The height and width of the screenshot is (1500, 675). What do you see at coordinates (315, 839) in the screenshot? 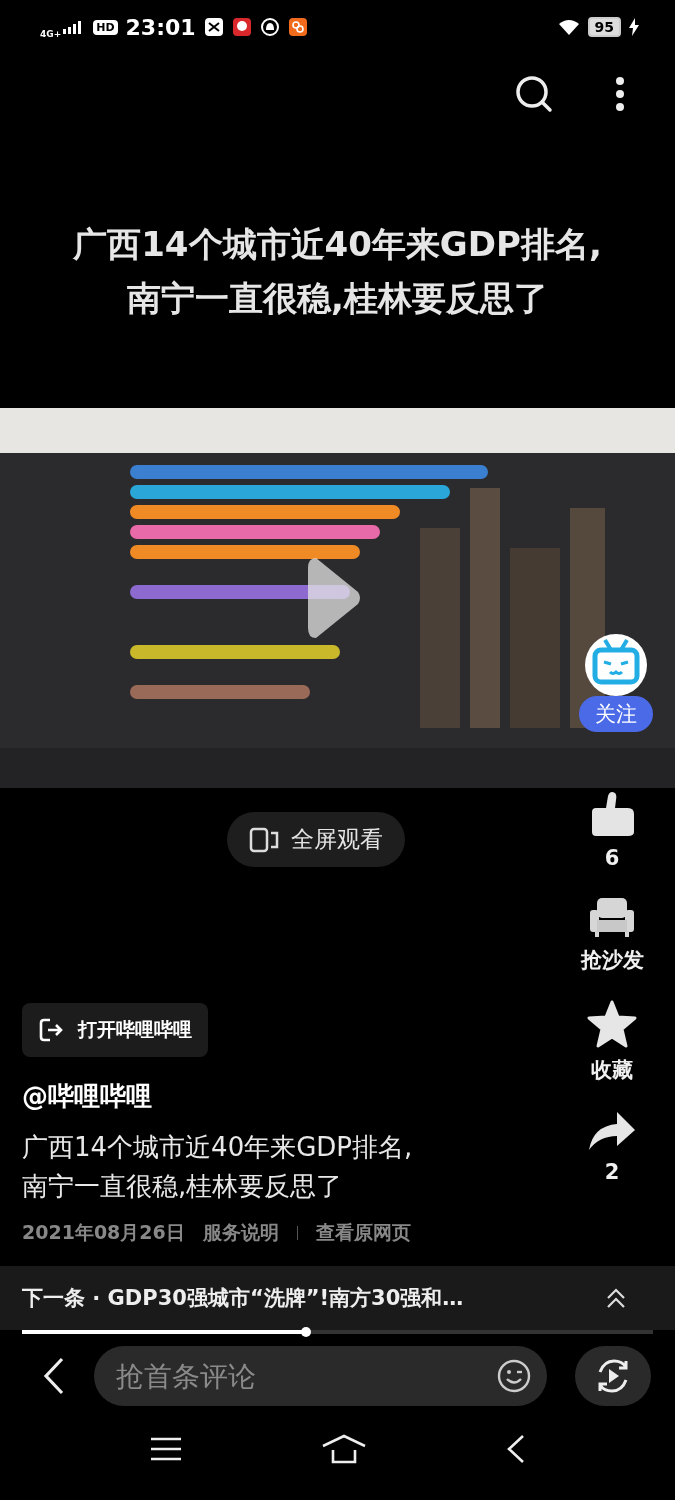
I see `fullscreen-button: 全屏观看` at bounding box center [315, 839].